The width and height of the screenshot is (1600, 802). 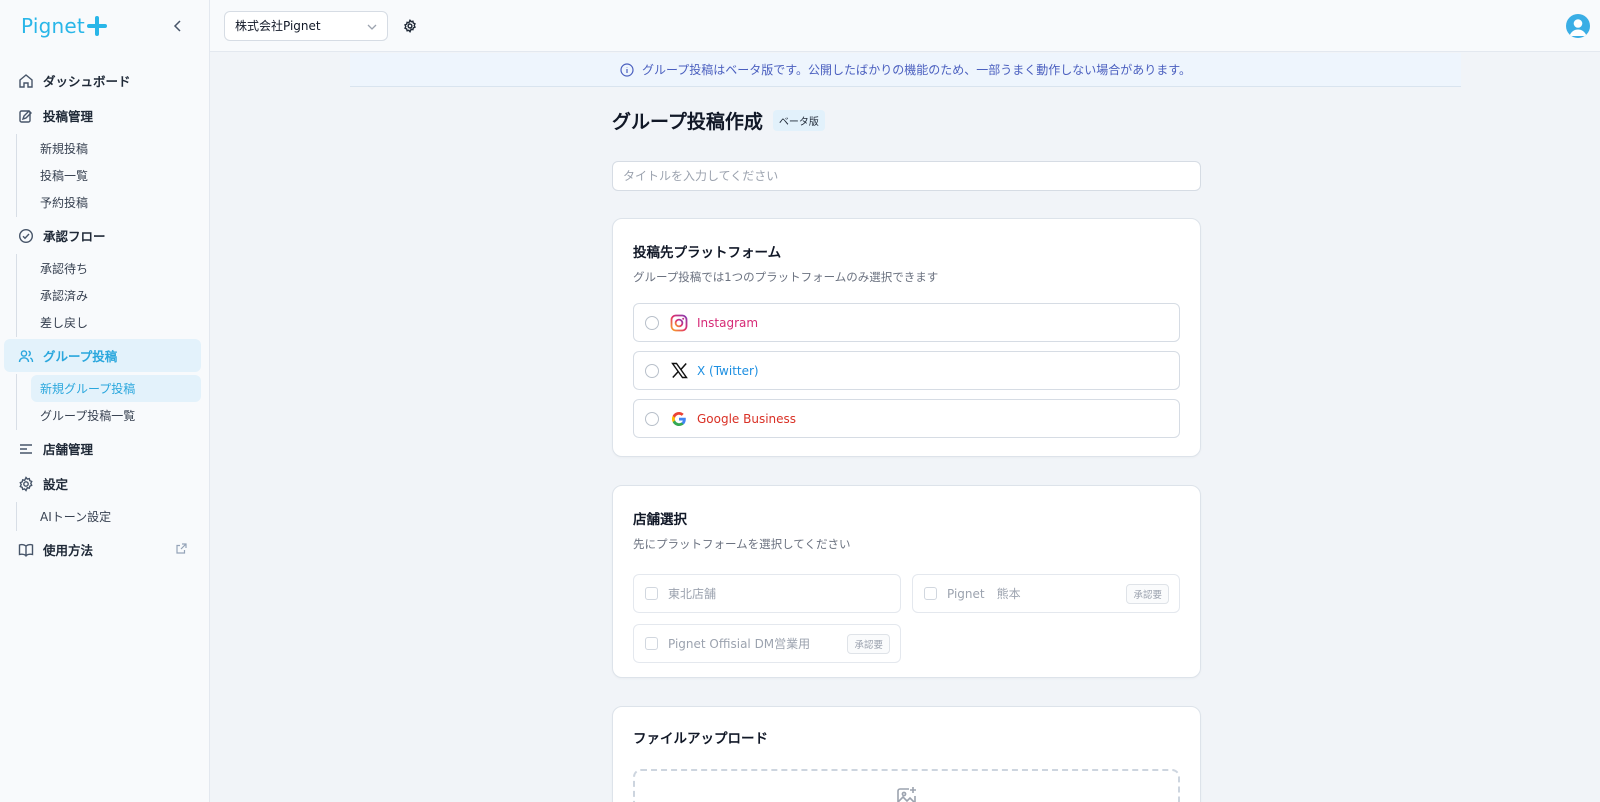 I want to click on company-select-value: 株式会社Pignet, so click(x=278, y=26).